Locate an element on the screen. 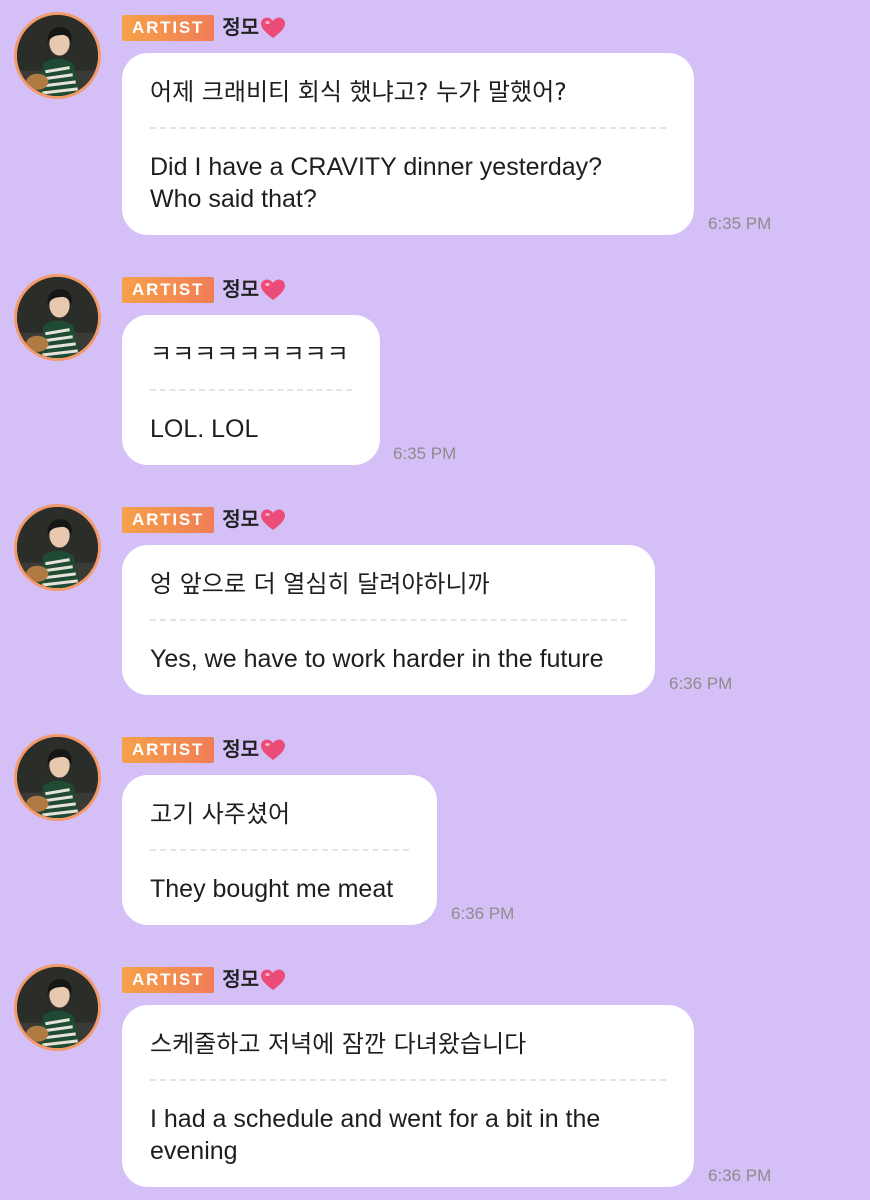 Image resolution: width=870 pixels, height=1200 pixels. message-korean-text: 어제 크래비티 회식 했냐고? 누가 말했어? is located at coordinates (358, 92).